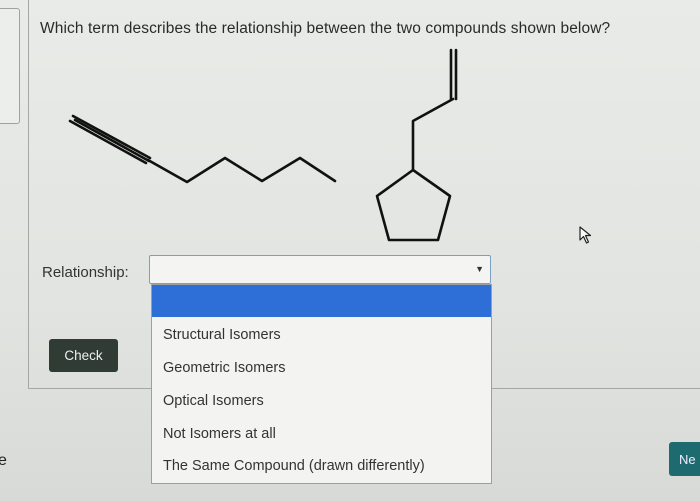 The image size is (700, 501). What do you see at coordinates (213, 401) in the screenshot?
I see `option-optical-isomers: Optical Isomers` at bounding box center [213, 401].